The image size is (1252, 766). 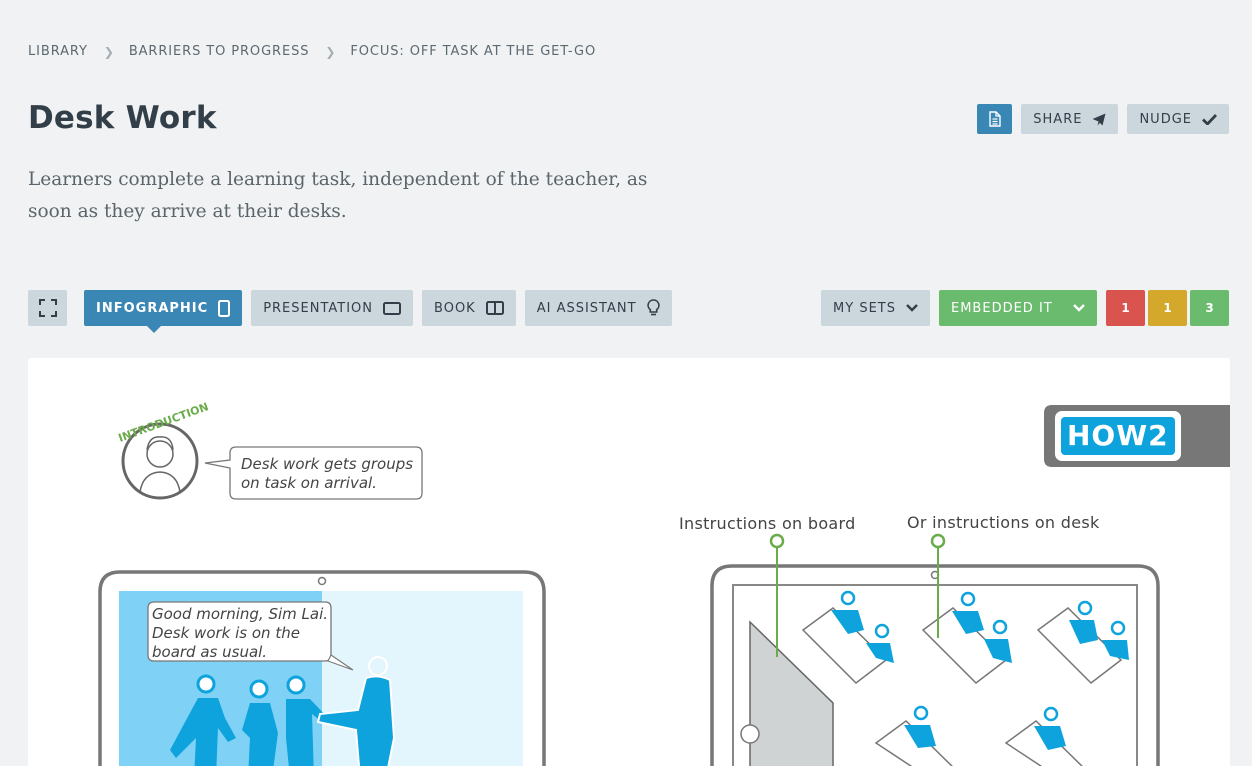 What do you see at coordinates (1058, 119) in the screenshot?
I see `share-label: SHARE` at bounding box center [1058, 119].